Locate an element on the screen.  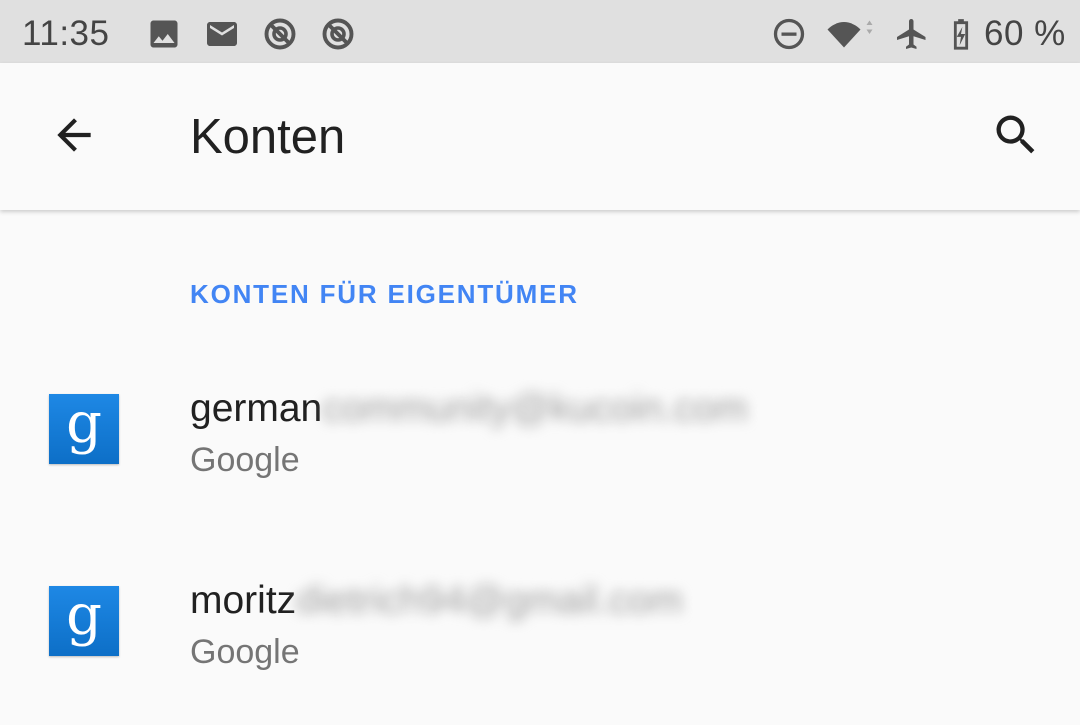
battery-level: 60 % is located at coordinates (1025, 33).